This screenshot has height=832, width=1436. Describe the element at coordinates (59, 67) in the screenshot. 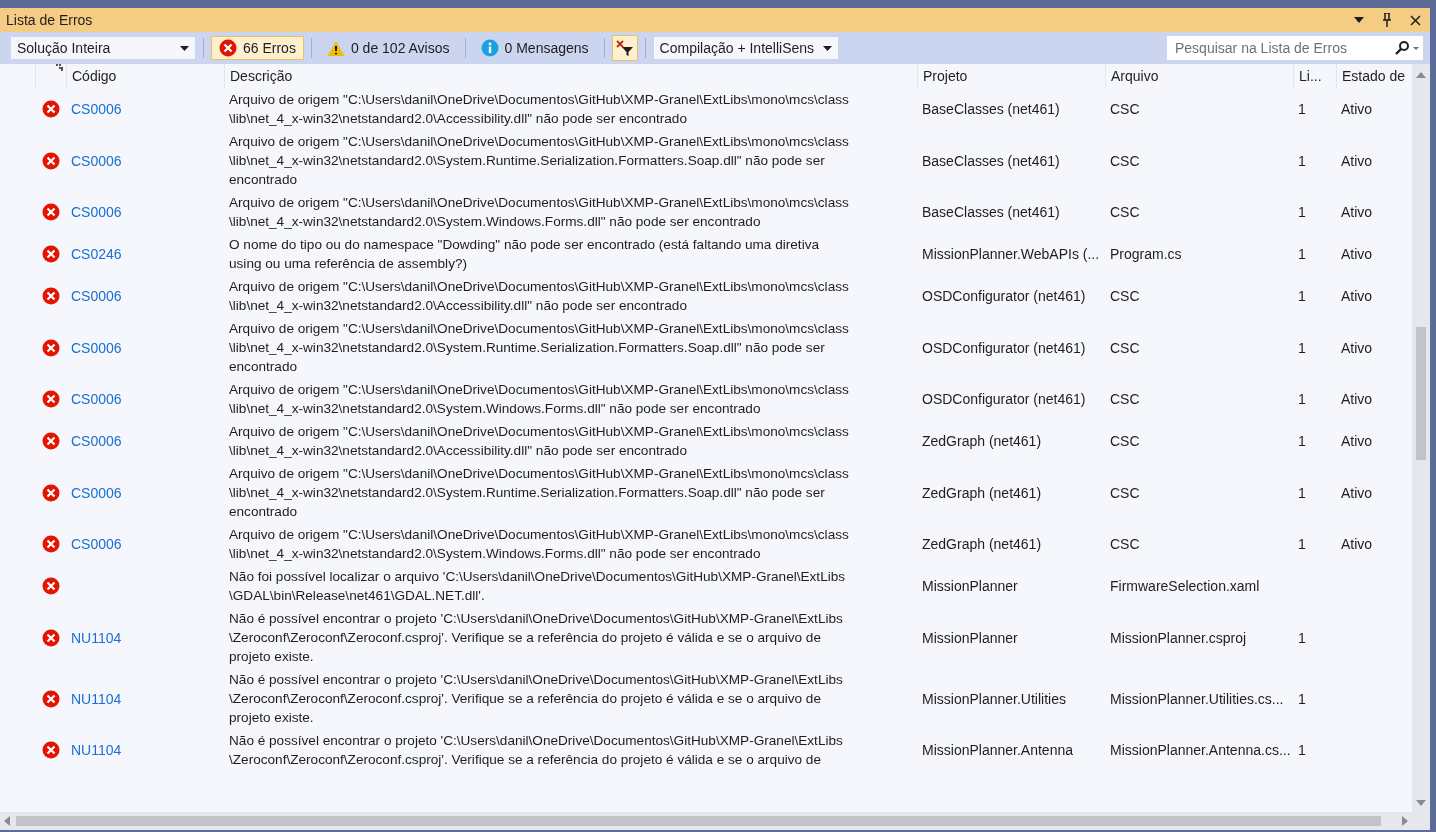

I see `sort-icon` at that location.